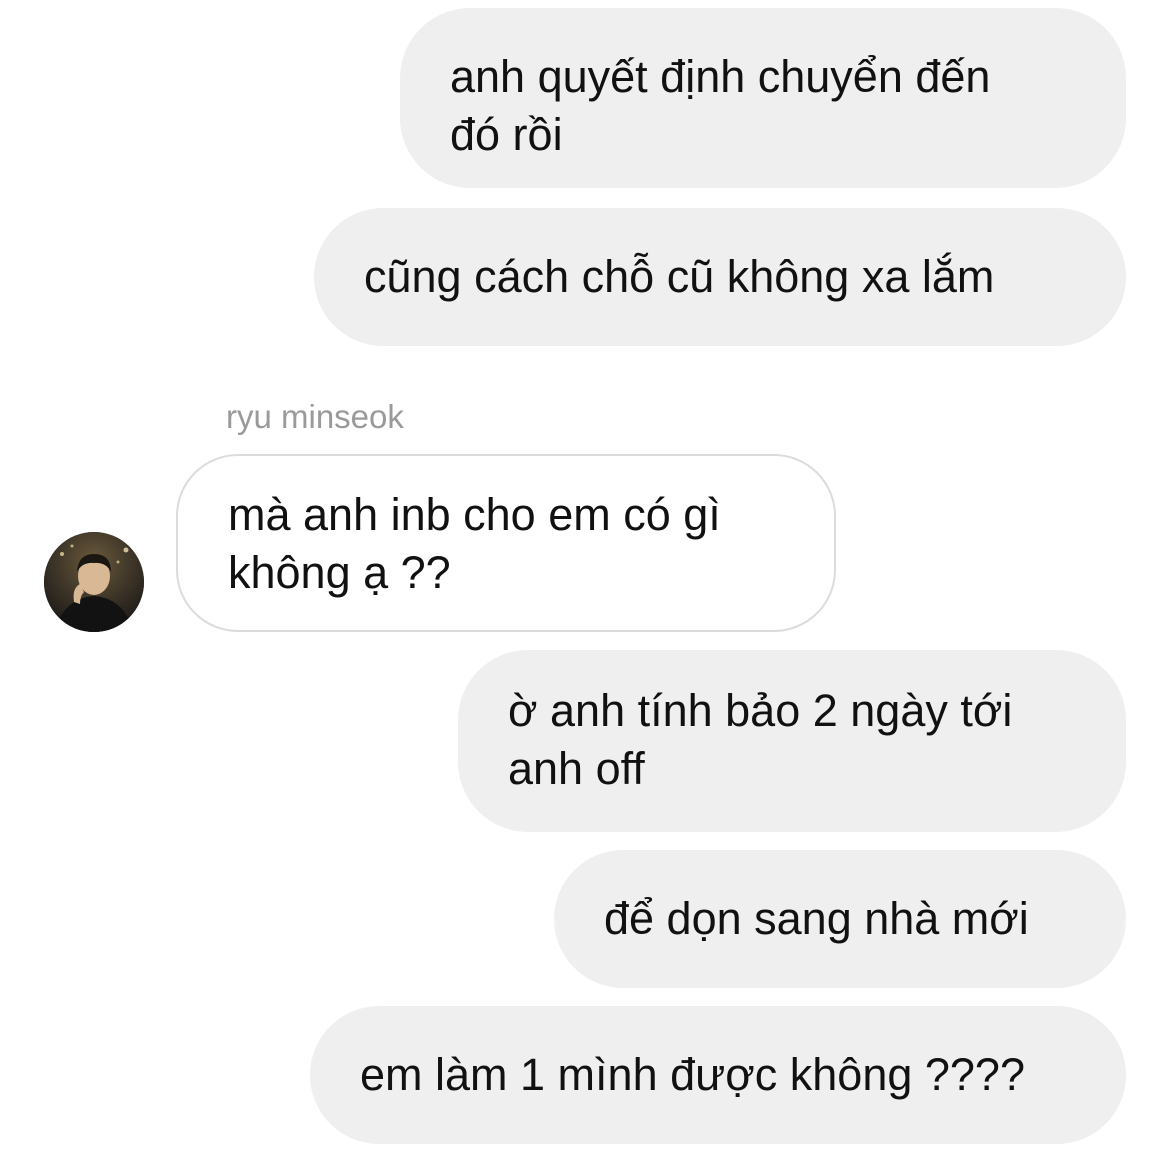  Describe the element at coordinates (718, 1075) in the screenshot. I see `outgoing-message-bubble: em làm 1 mình được không ????` at that location.